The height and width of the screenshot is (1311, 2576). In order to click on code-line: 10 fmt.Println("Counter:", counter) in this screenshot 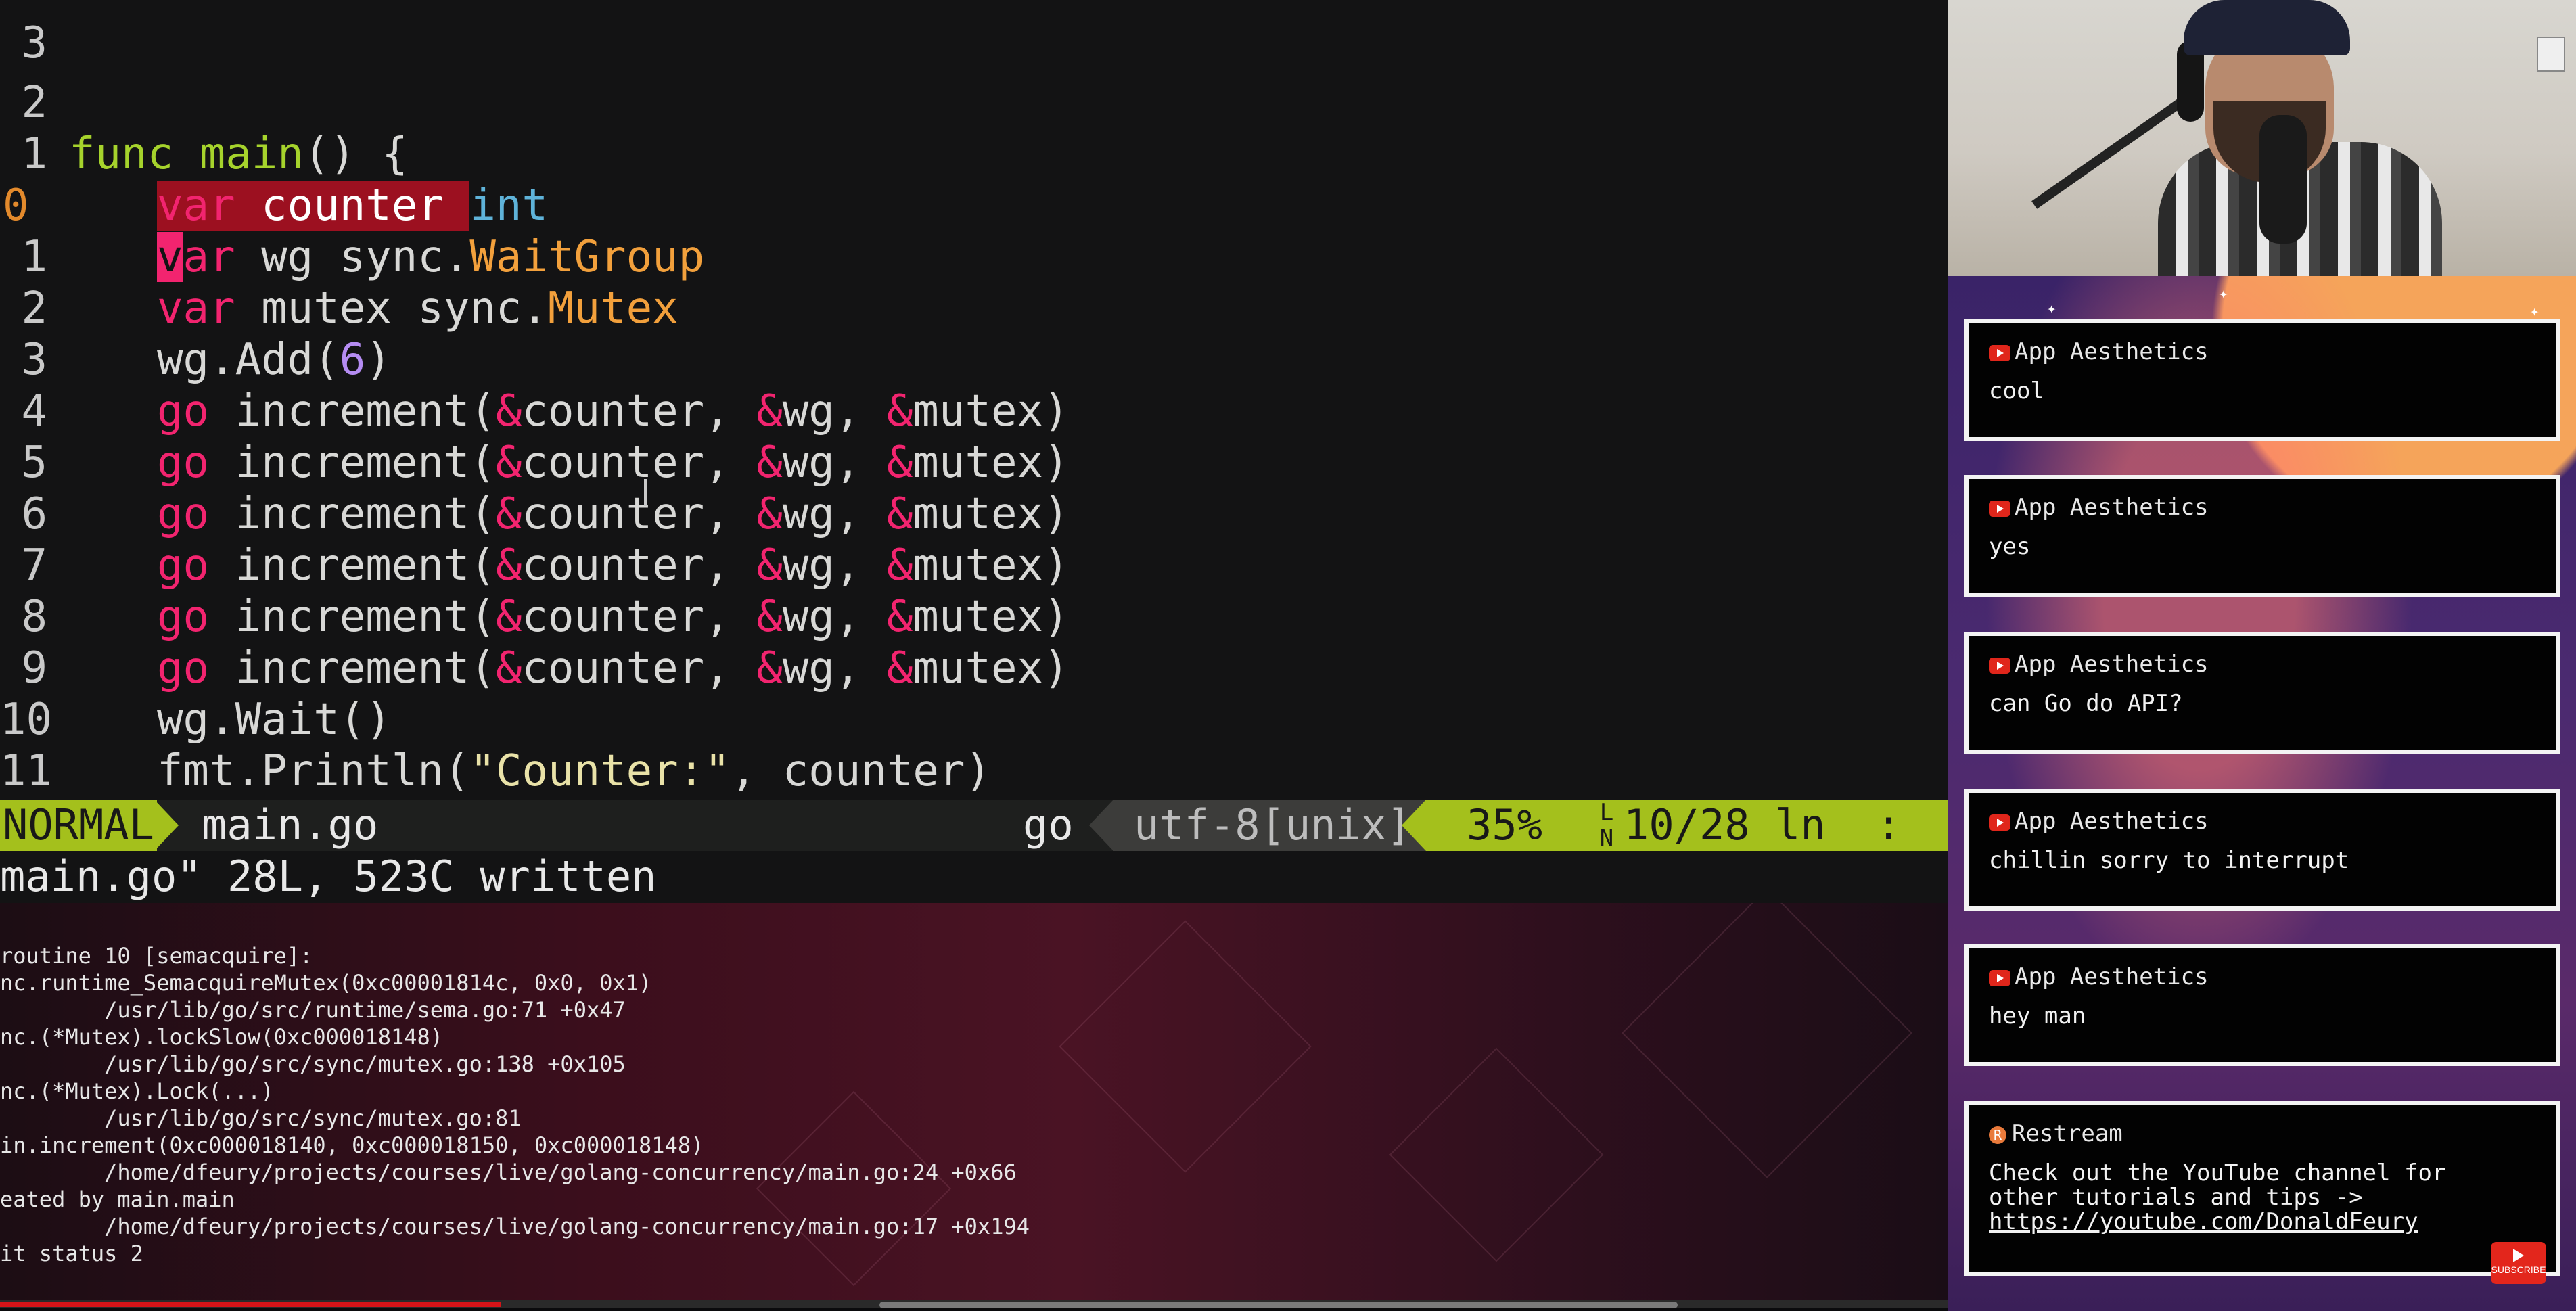, I will do `click(495, 719)`.